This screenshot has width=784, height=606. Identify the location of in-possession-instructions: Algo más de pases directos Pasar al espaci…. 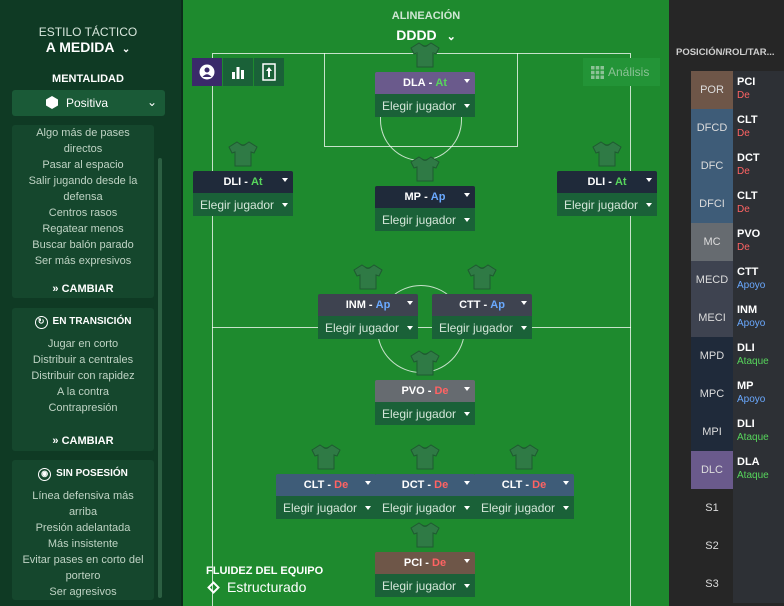
(83, 197).